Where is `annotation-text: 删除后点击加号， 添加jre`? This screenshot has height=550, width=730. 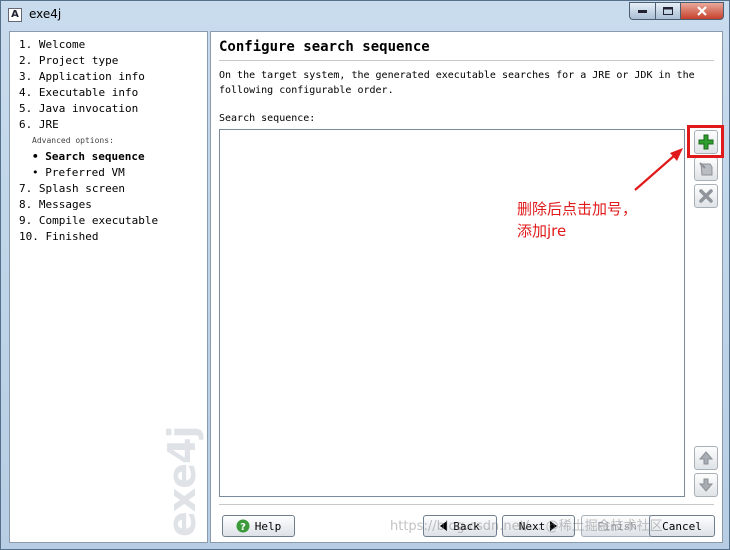
annotation-text: 删除后点击加号， 添加jre is located at coordinates (577, 220).